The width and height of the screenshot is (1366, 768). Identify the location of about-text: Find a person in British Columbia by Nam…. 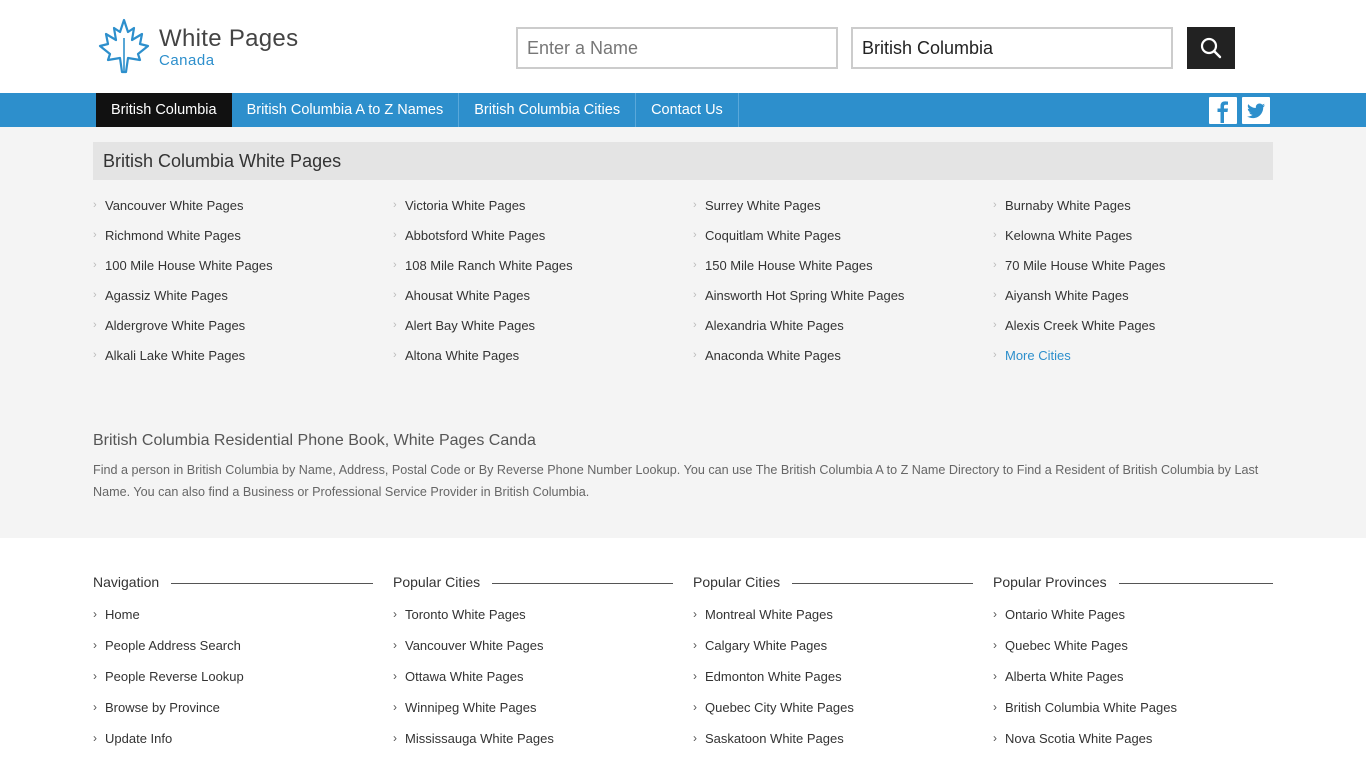
(676, 481).